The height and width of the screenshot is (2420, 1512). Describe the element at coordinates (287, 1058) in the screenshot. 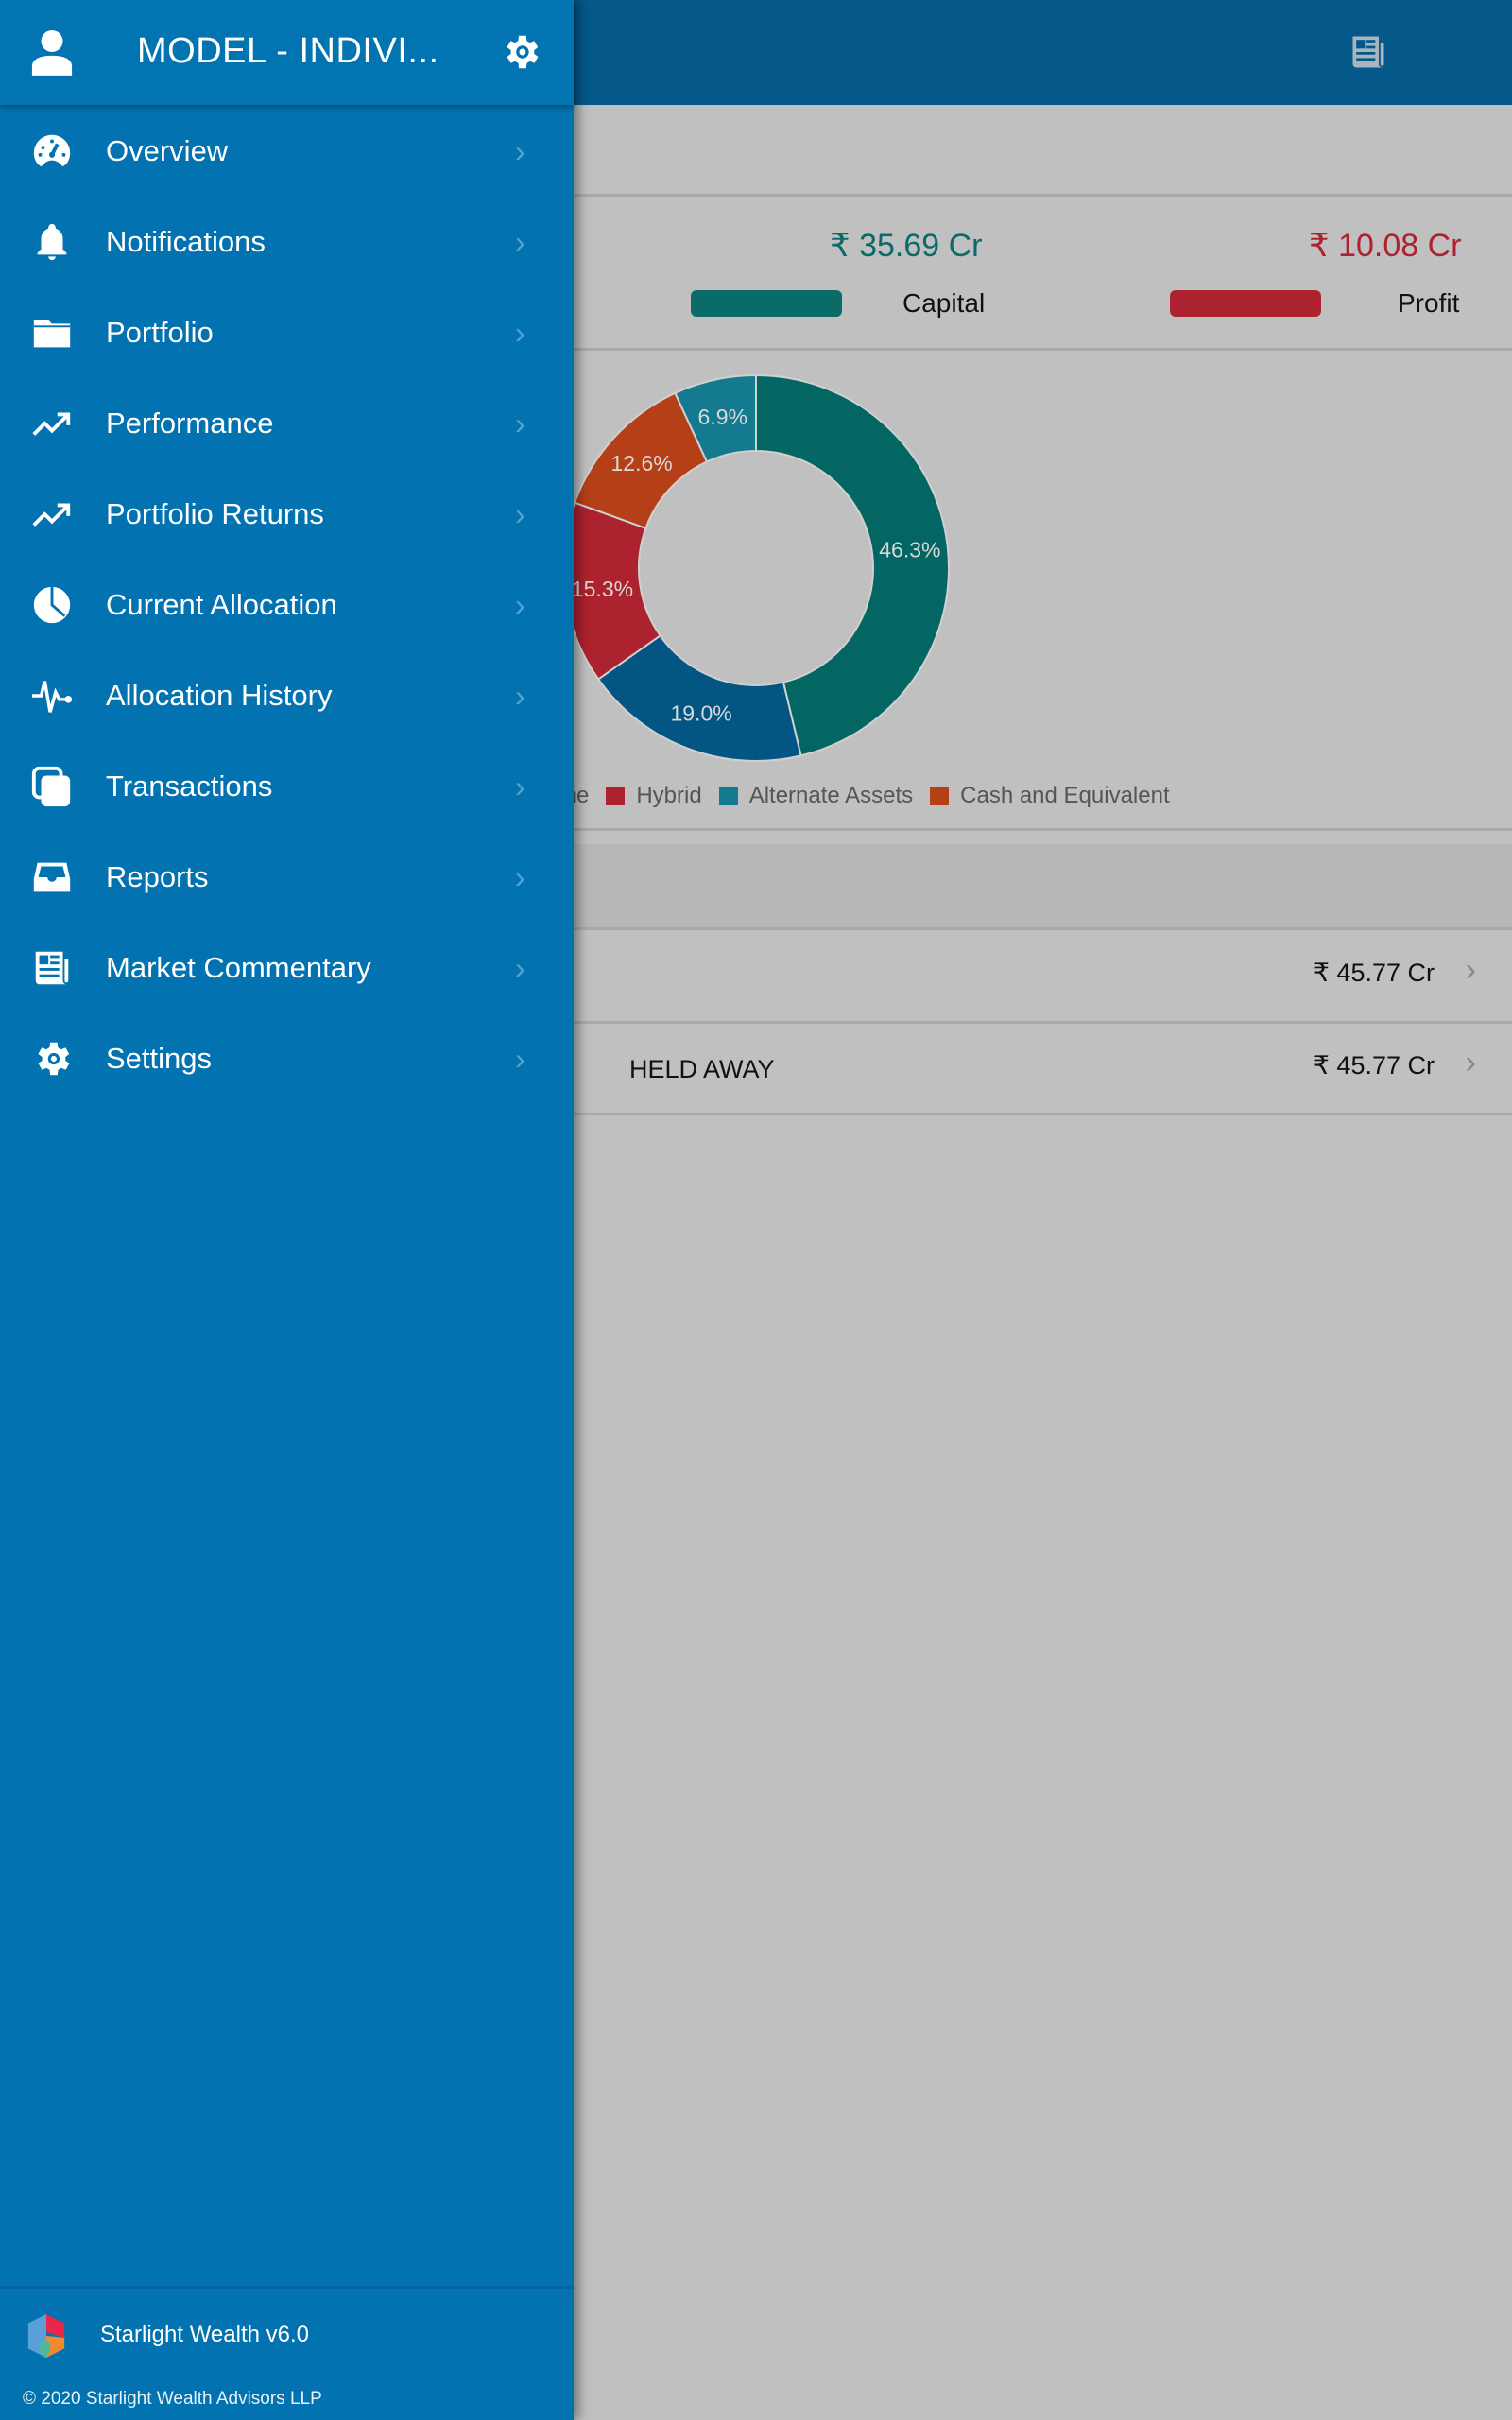

I see `menu-item-settings: Settings ›` at that location.